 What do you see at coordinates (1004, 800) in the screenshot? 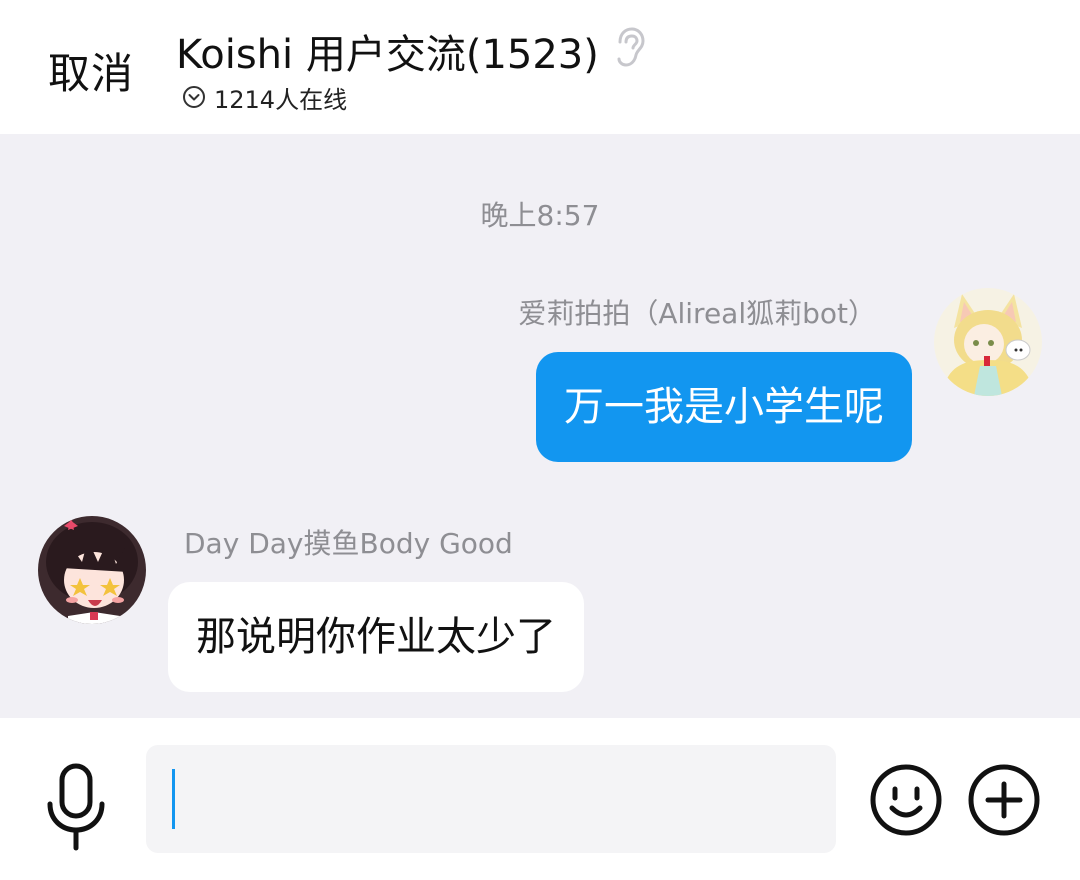
I see `plus-icon` at bounding box center [1004, 800].